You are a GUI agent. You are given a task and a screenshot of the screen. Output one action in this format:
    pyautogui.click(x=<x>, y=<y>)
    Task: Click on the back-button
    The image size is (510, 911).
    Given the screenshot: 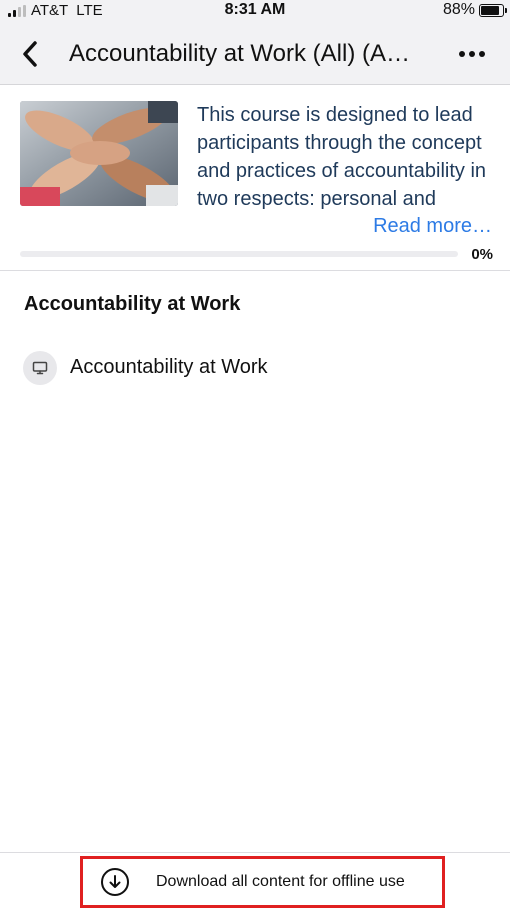 What is the action you would take?
    pyautogui.click(x=30, y=54)
    